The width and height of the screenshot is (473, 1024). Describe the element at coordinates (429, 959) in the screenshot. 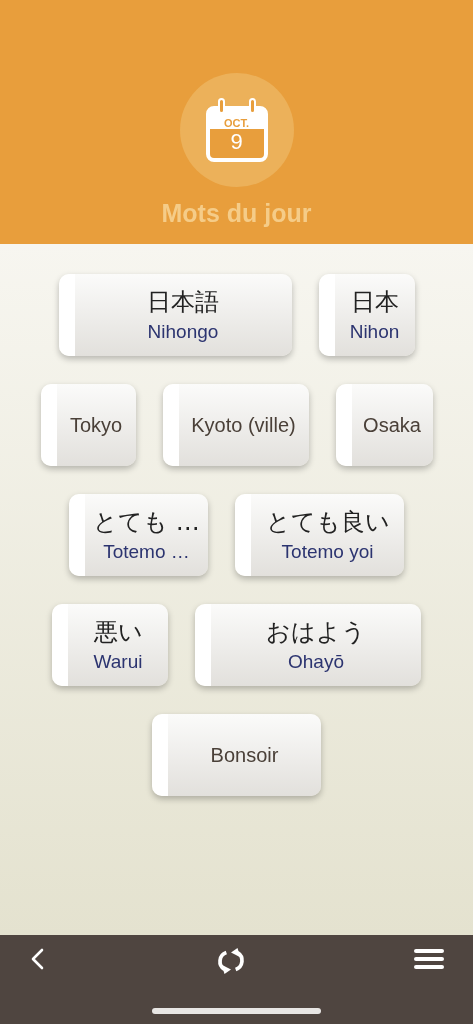

I see `menu-icon` at that location.